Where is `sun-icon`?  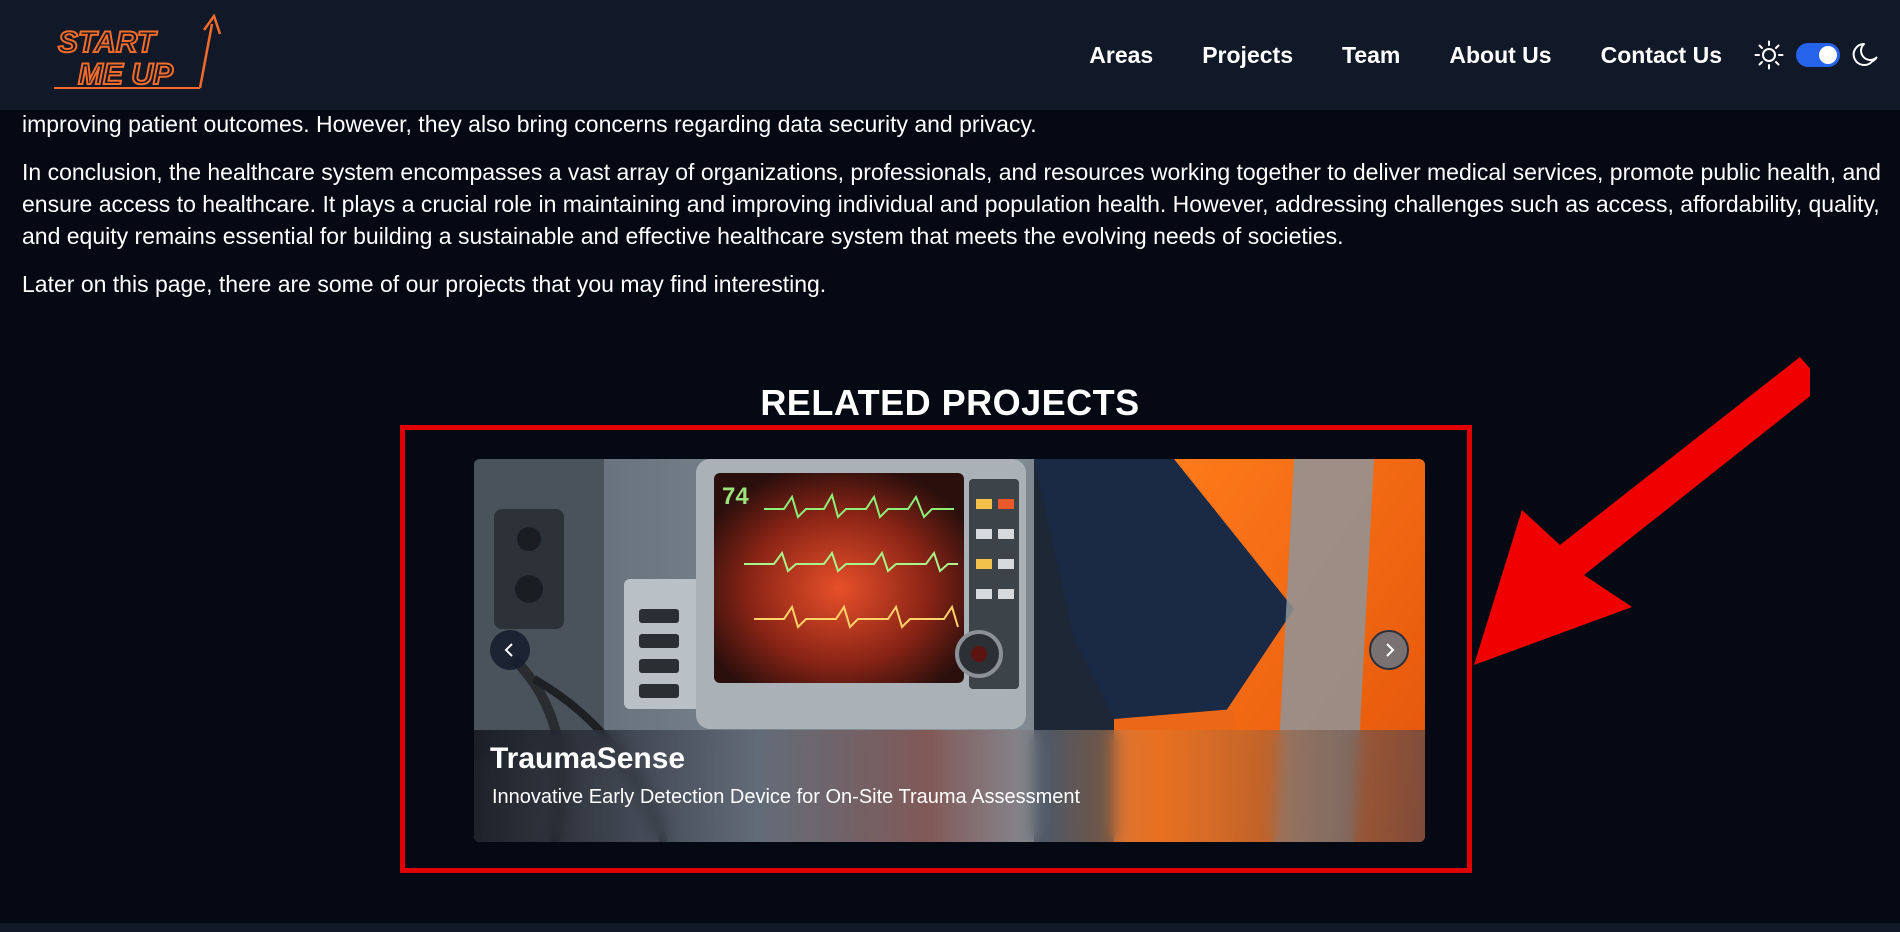
sun-icon is located at coordinates (1769, 55).